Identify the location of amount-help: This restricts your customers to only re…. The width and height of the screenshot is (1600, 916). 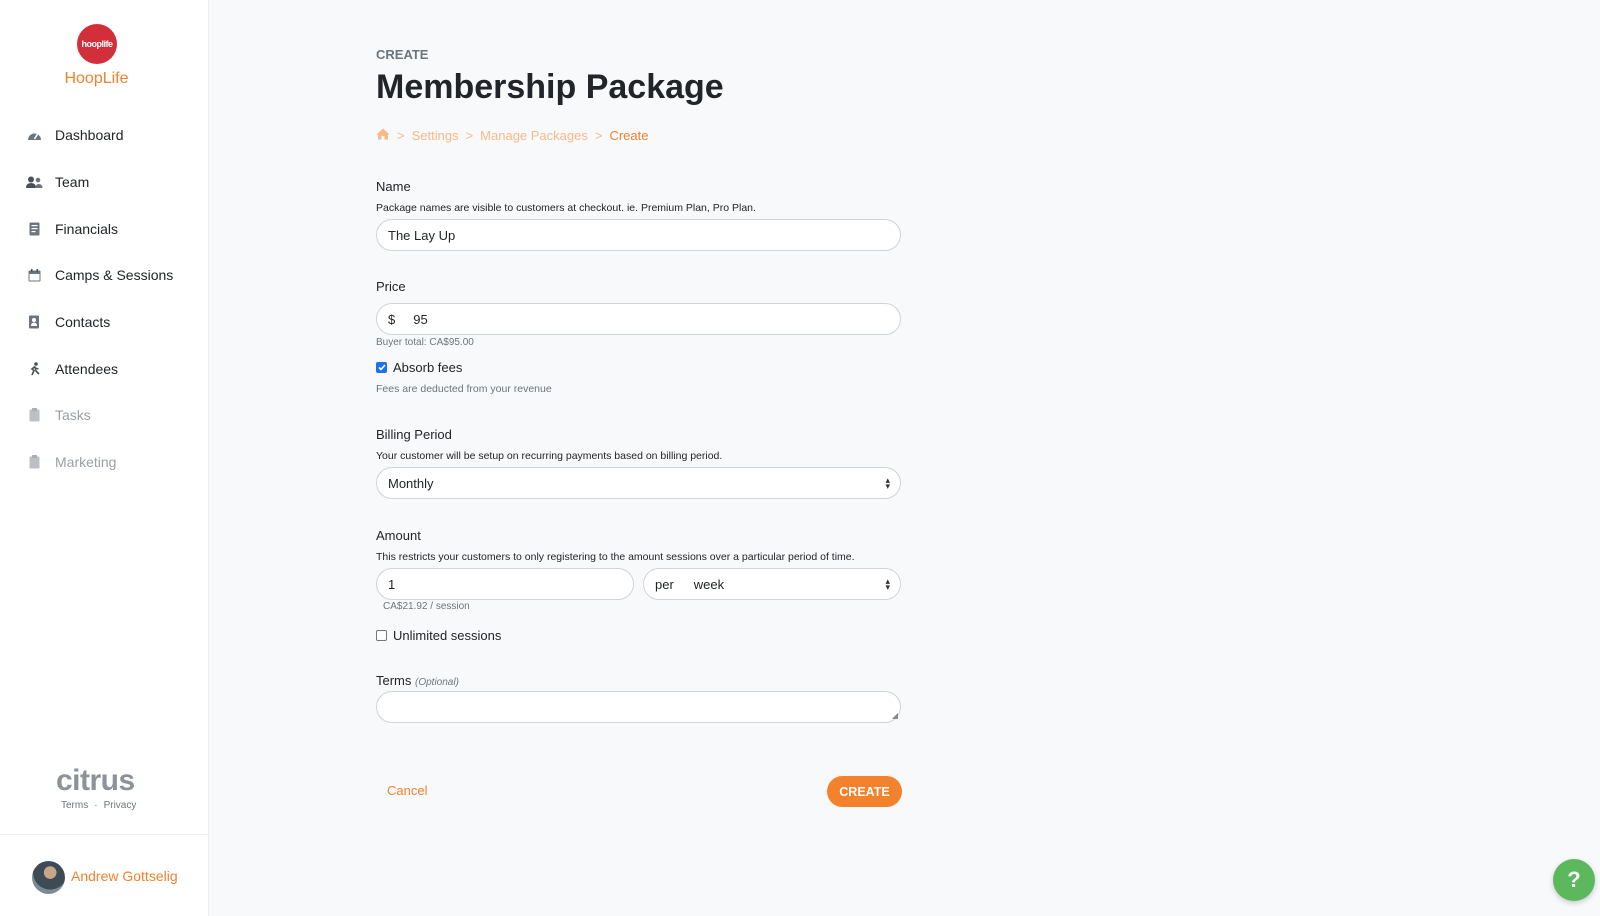
(615, 557).